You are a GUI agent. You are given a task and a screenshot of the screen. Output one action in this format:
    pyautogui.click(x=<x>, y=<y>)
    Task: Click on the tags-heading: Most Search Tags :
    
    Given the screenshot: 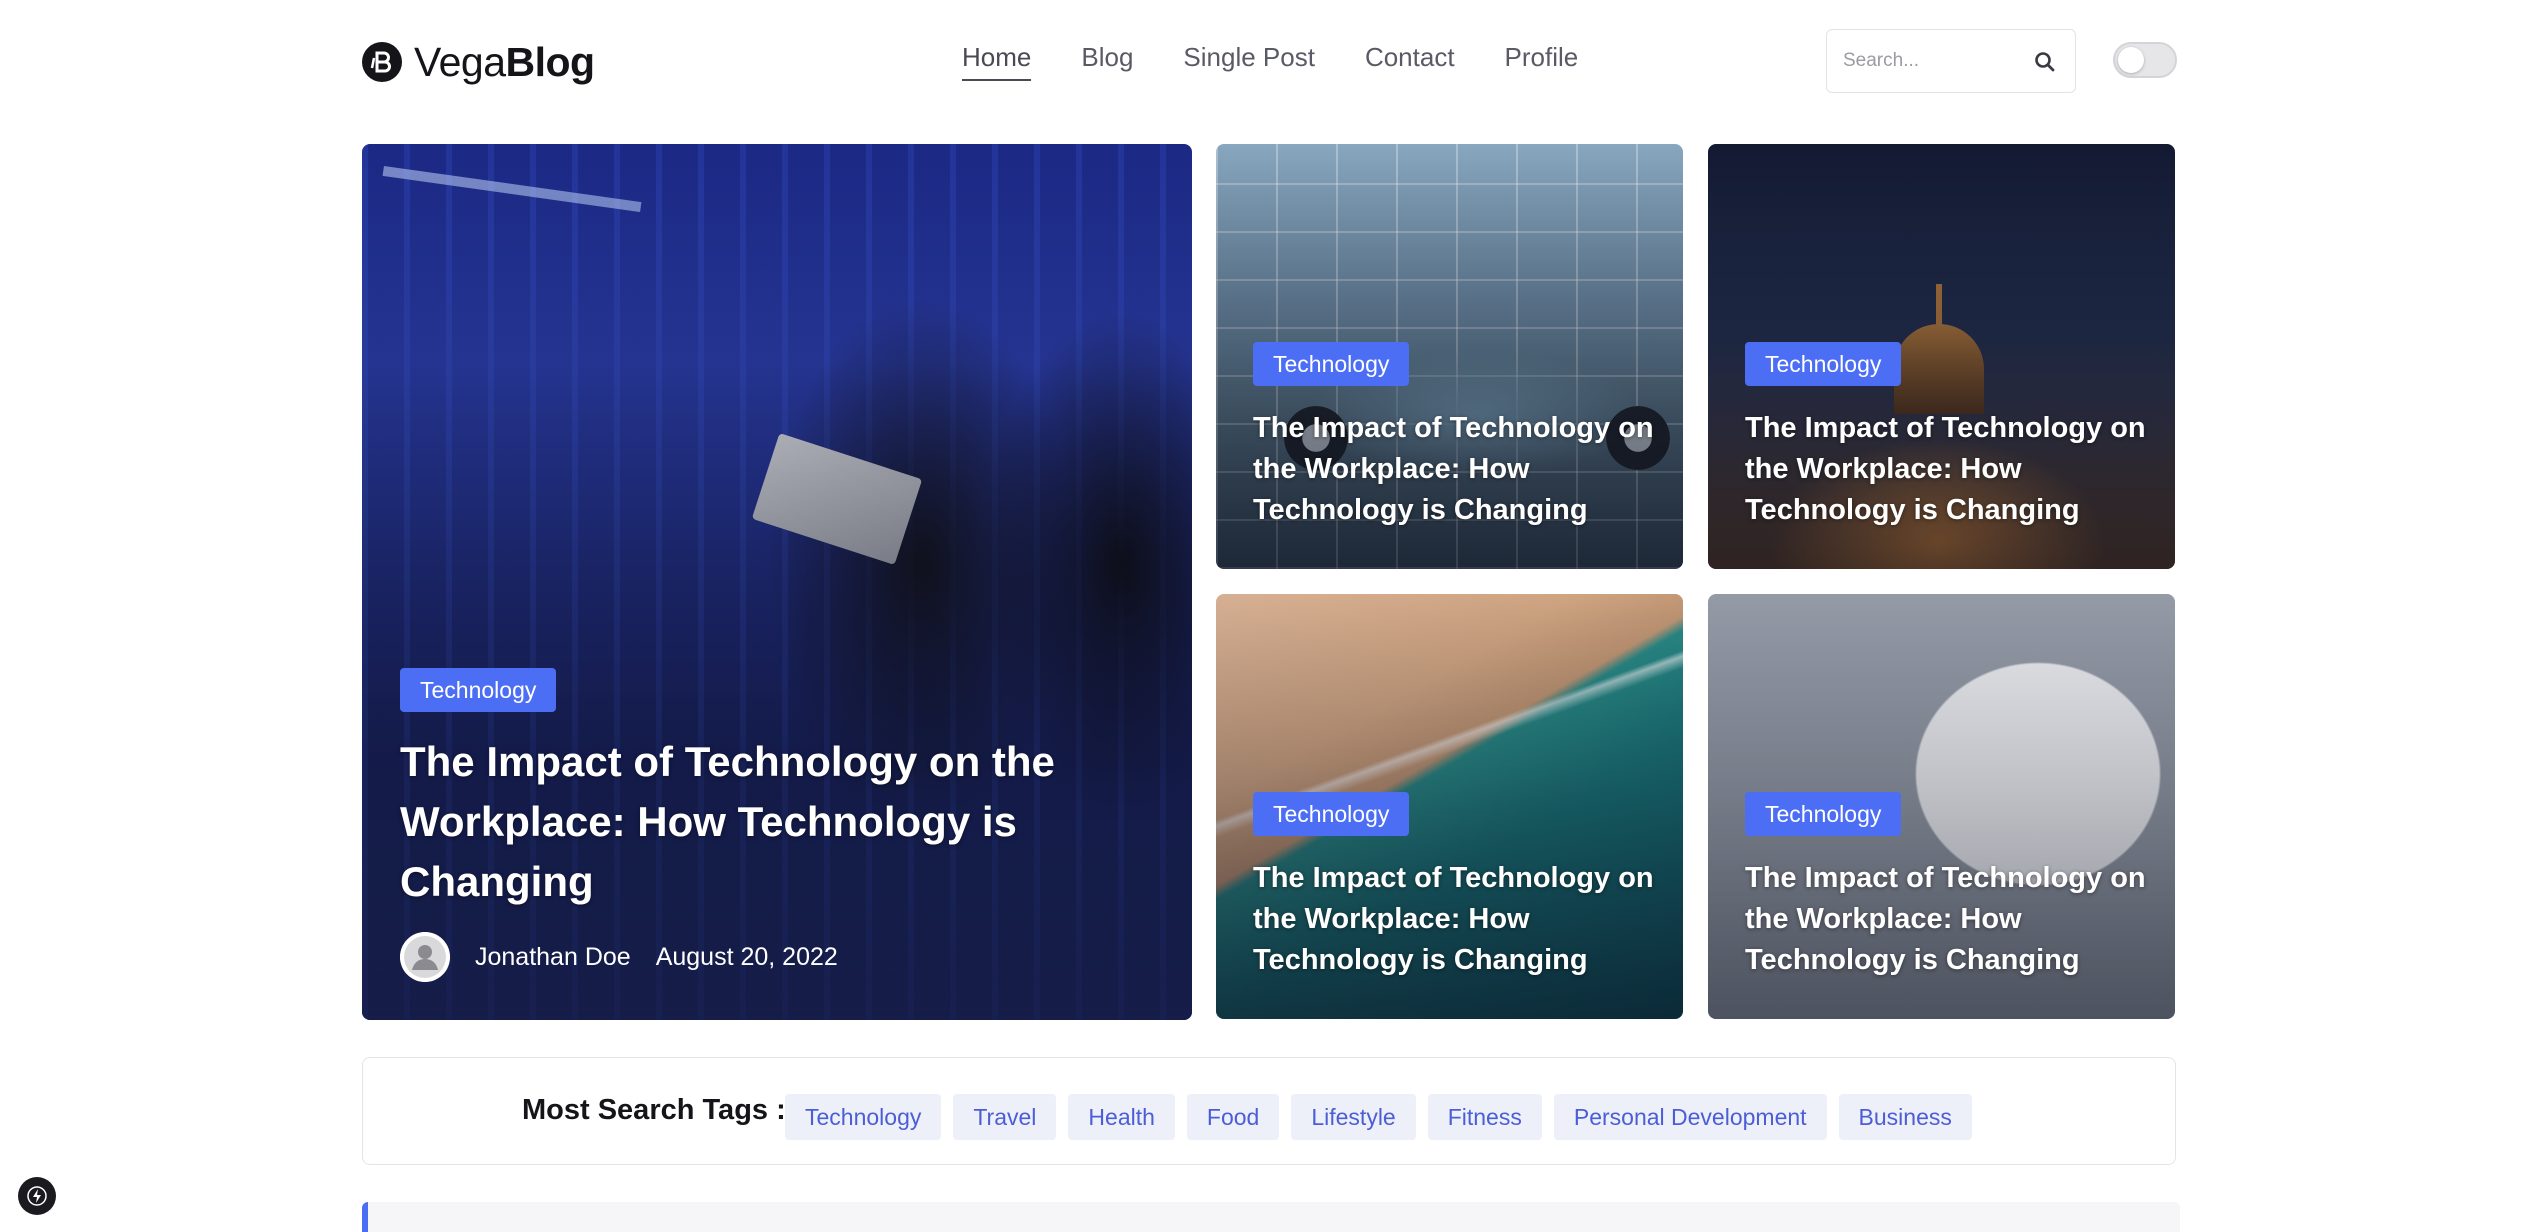 What is the action you would take?
    pyautogui.click(x=654, y=1110)
    